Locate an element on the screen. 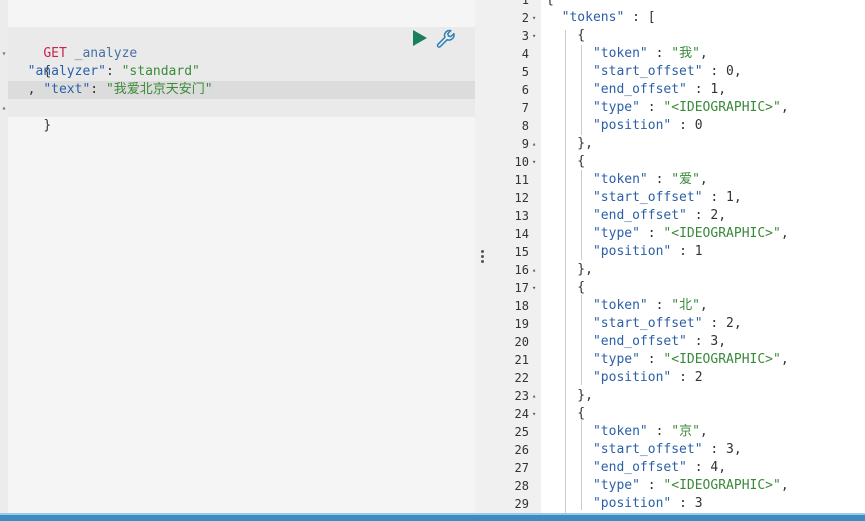 Image resolution: width=865 pixels, height=521 pixels. line-number: 14 is located at coordinates (521, 234).